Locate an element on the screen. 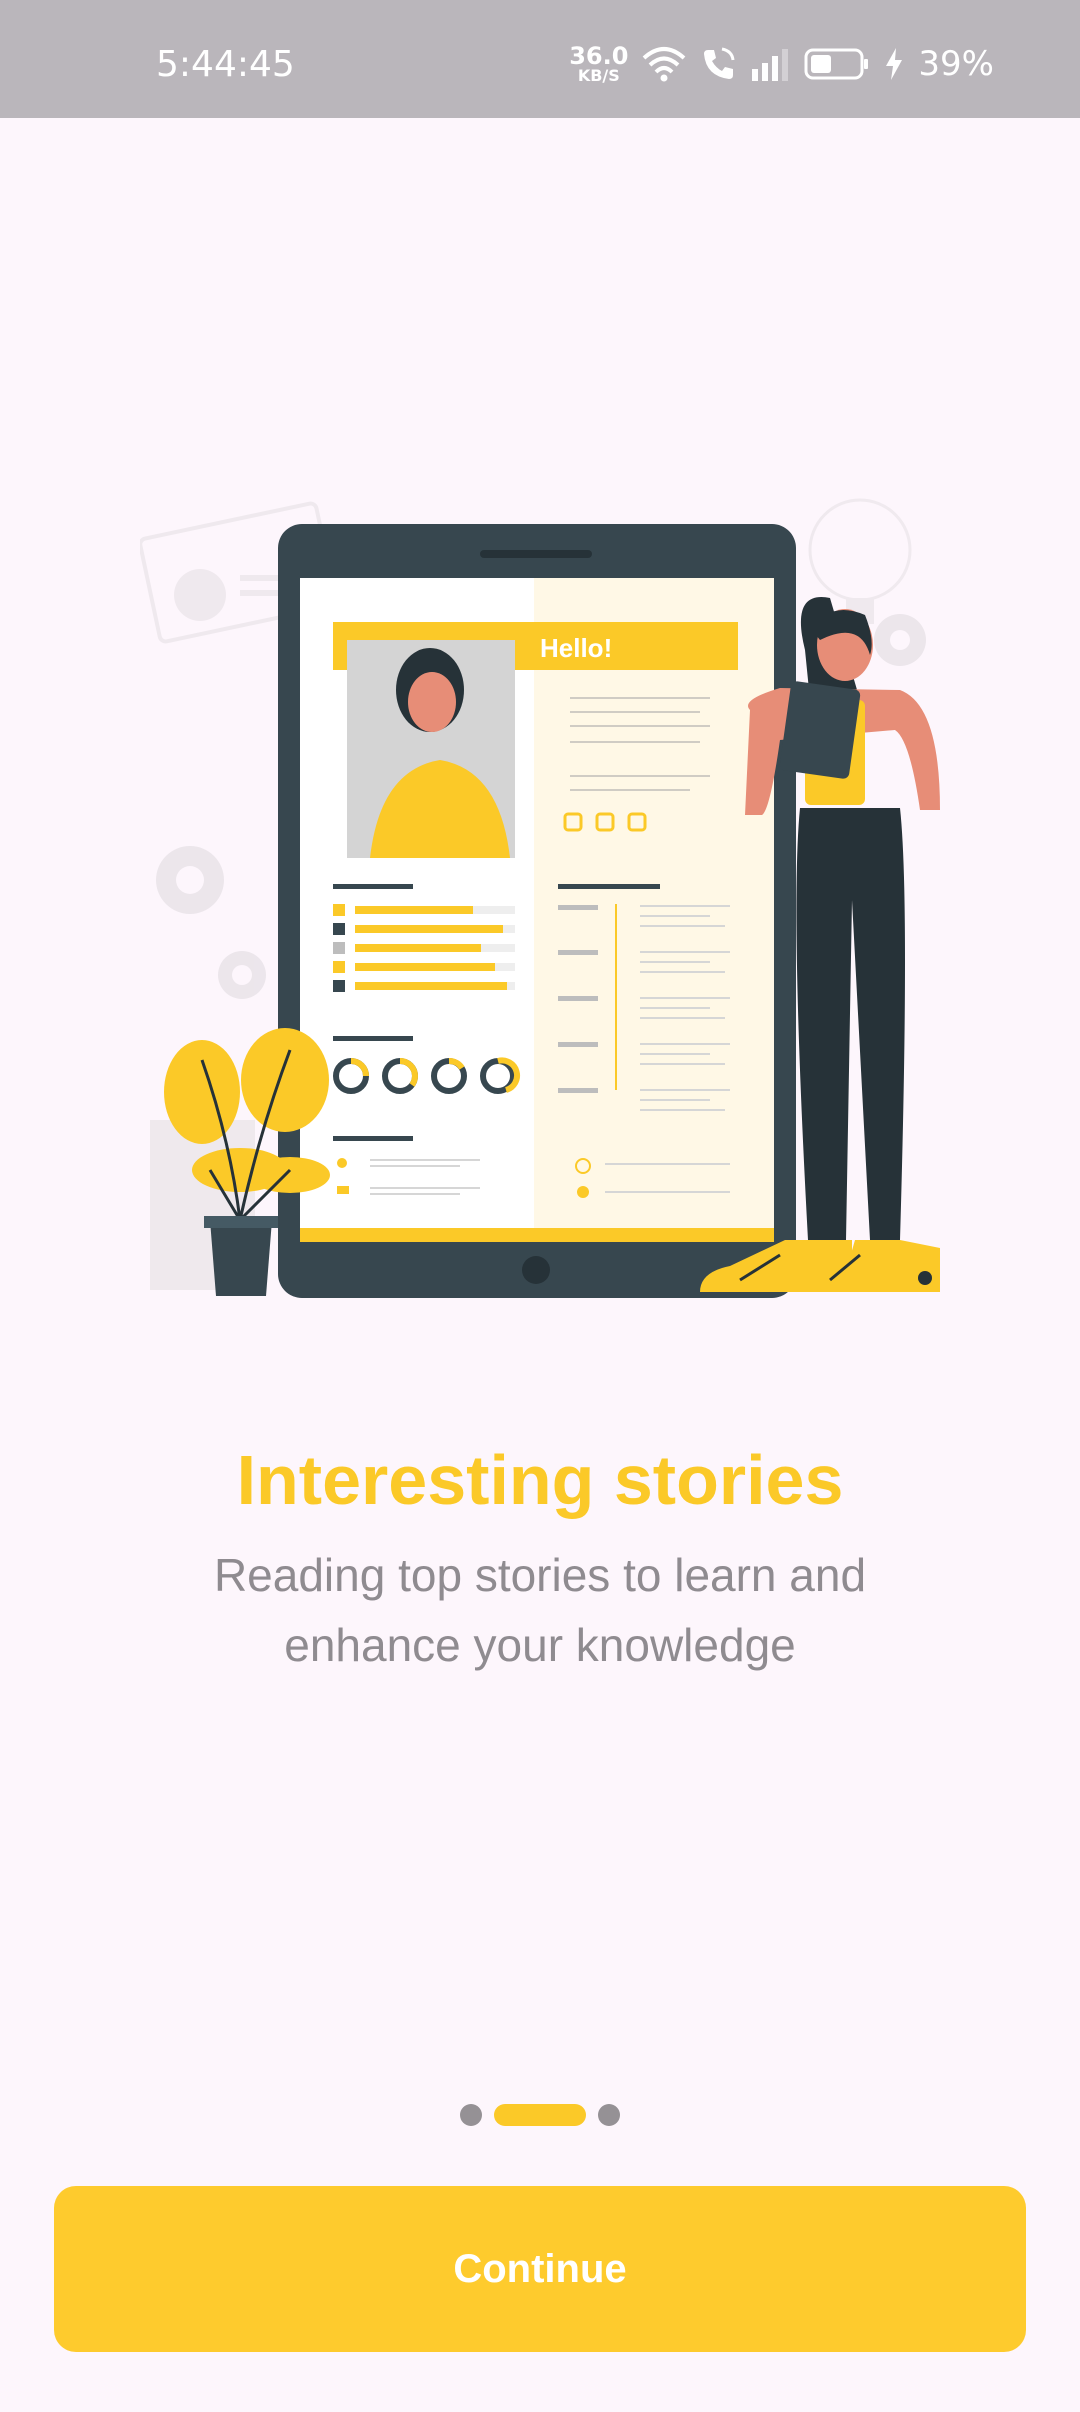  network-speed-unit: KB/S is located at coordinates (598, 75).